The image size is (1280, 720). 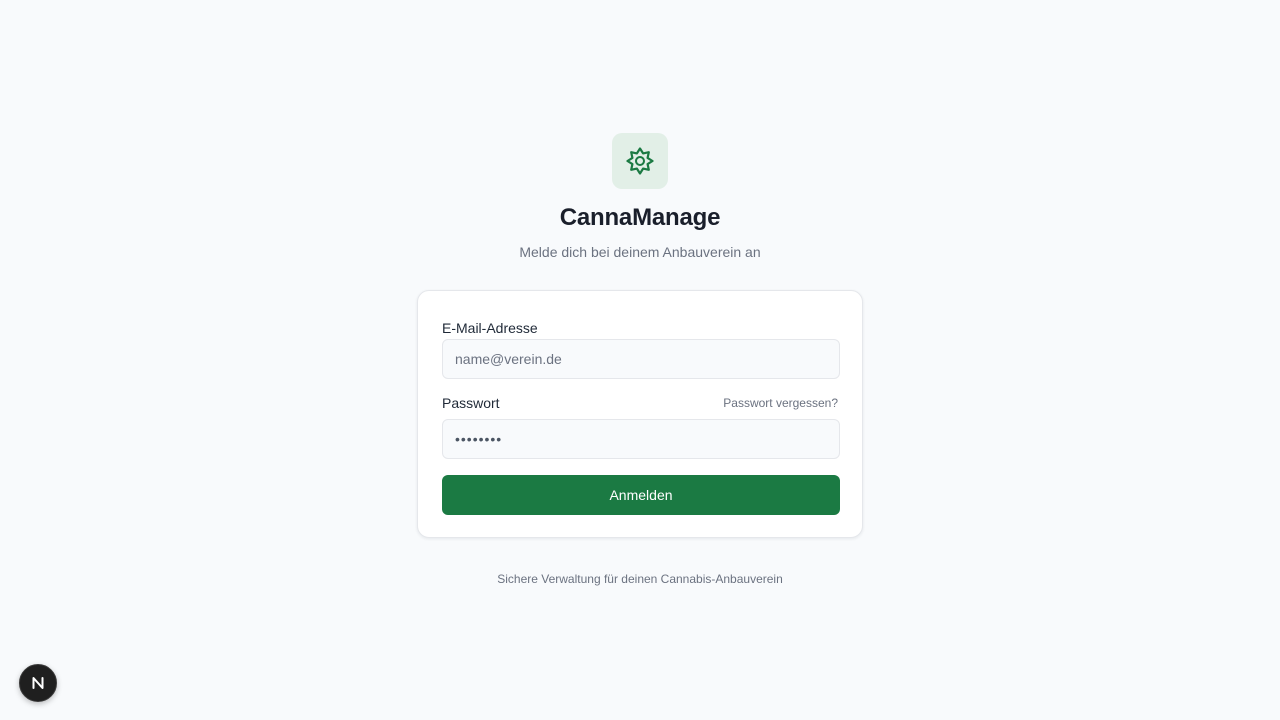 I want to click on login-subtitle: Melde dich bei deinem Anbauverein an, so click(x=640, y=252).